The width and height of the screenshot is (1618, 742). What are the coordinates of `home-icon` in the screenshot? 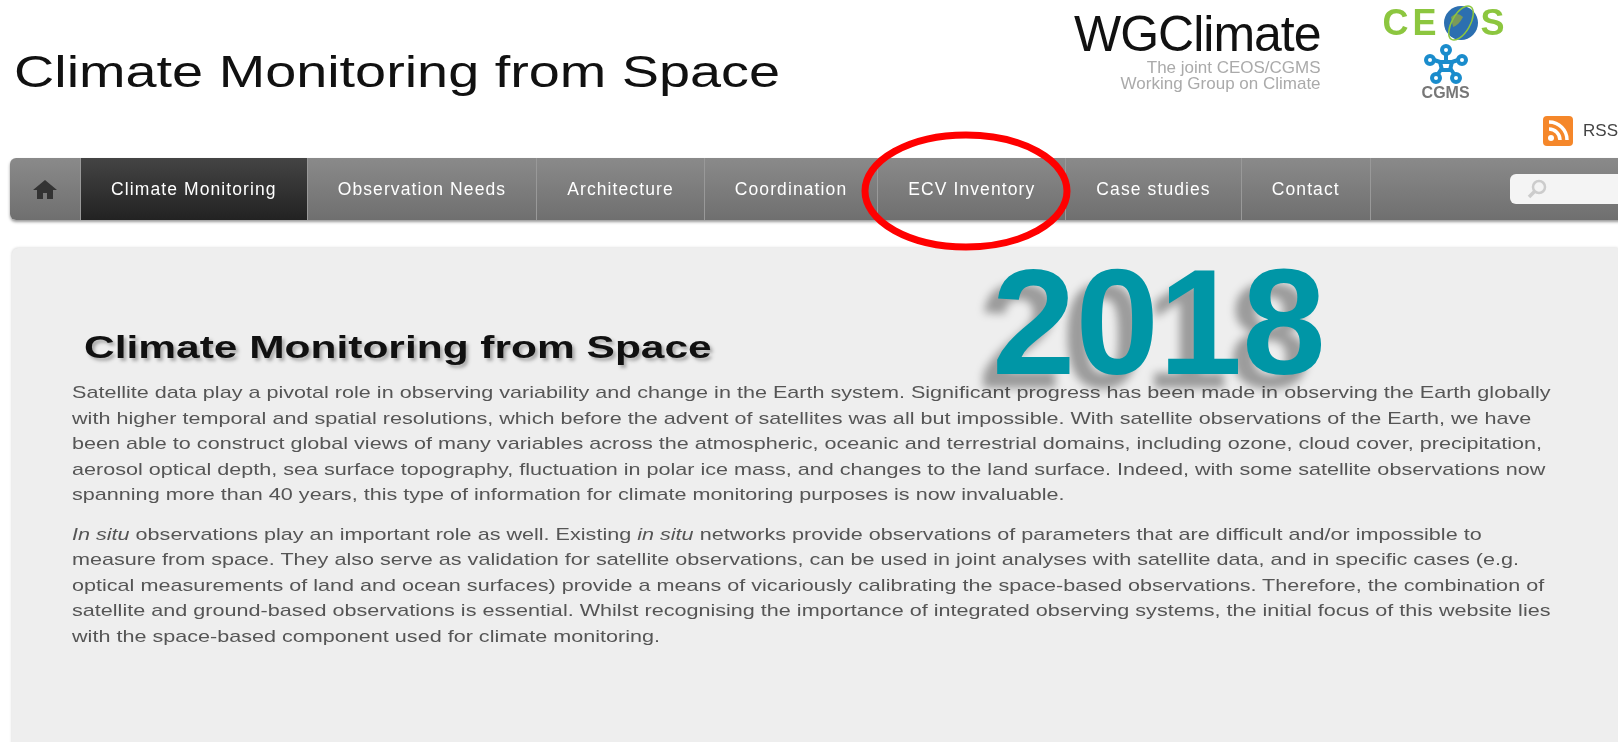 It's located at (45, 189).